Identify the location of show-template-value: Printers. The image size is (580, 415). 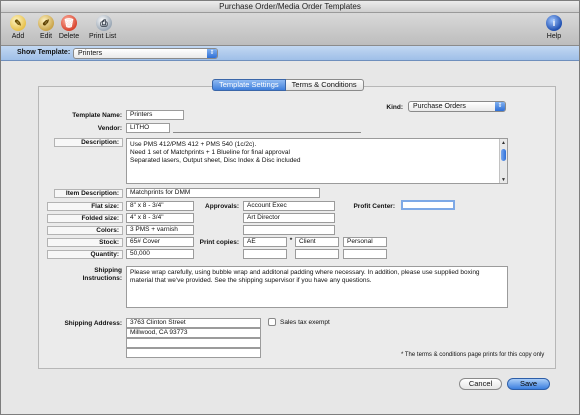
(90, 53).